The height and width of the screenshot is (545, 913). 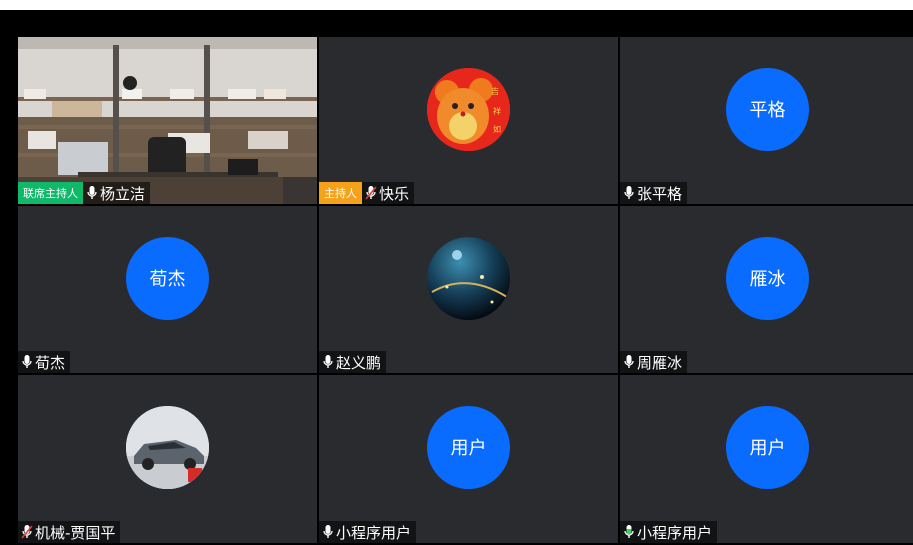 What do you see at coordinates (497, 111) in the screenshot?
I see `svg-text: 祥` at bounding box center [497, 111].